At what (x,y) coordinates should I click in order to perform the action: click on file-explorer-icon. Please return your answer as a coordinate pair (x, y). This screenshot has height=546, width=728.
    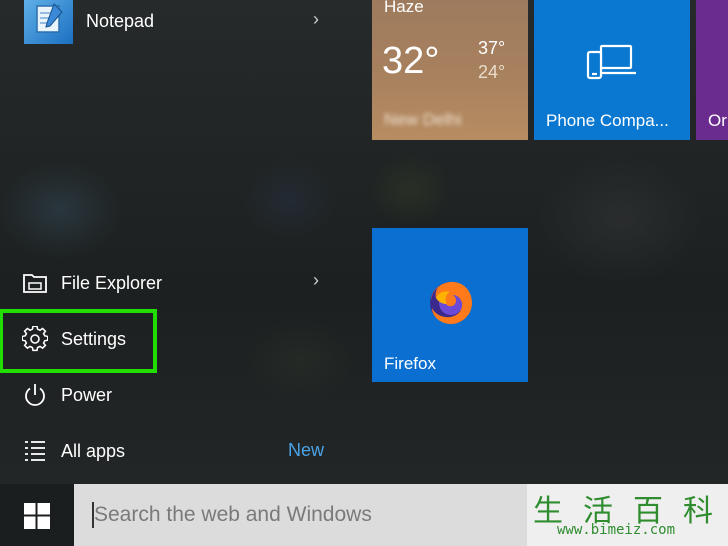
    Looking at the image, I should click on (35, 283).